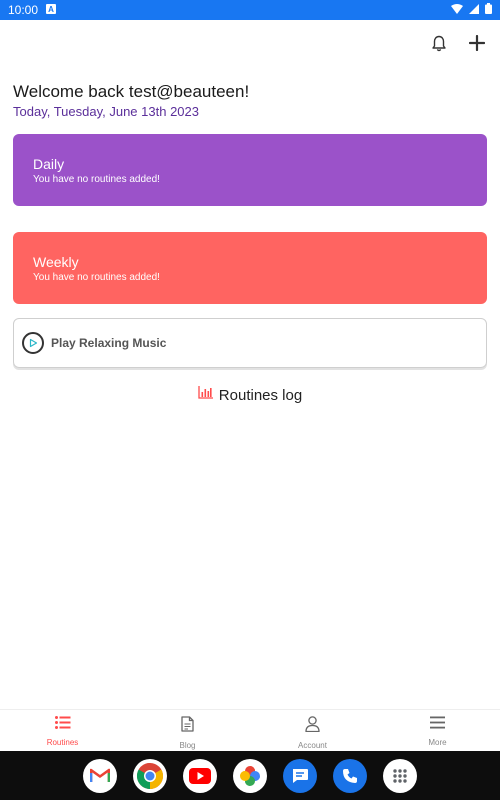 This screenshot has height=800, width=500. I want to click on daily-routines-card: Daily You have no routines added!, so click(250, 170).